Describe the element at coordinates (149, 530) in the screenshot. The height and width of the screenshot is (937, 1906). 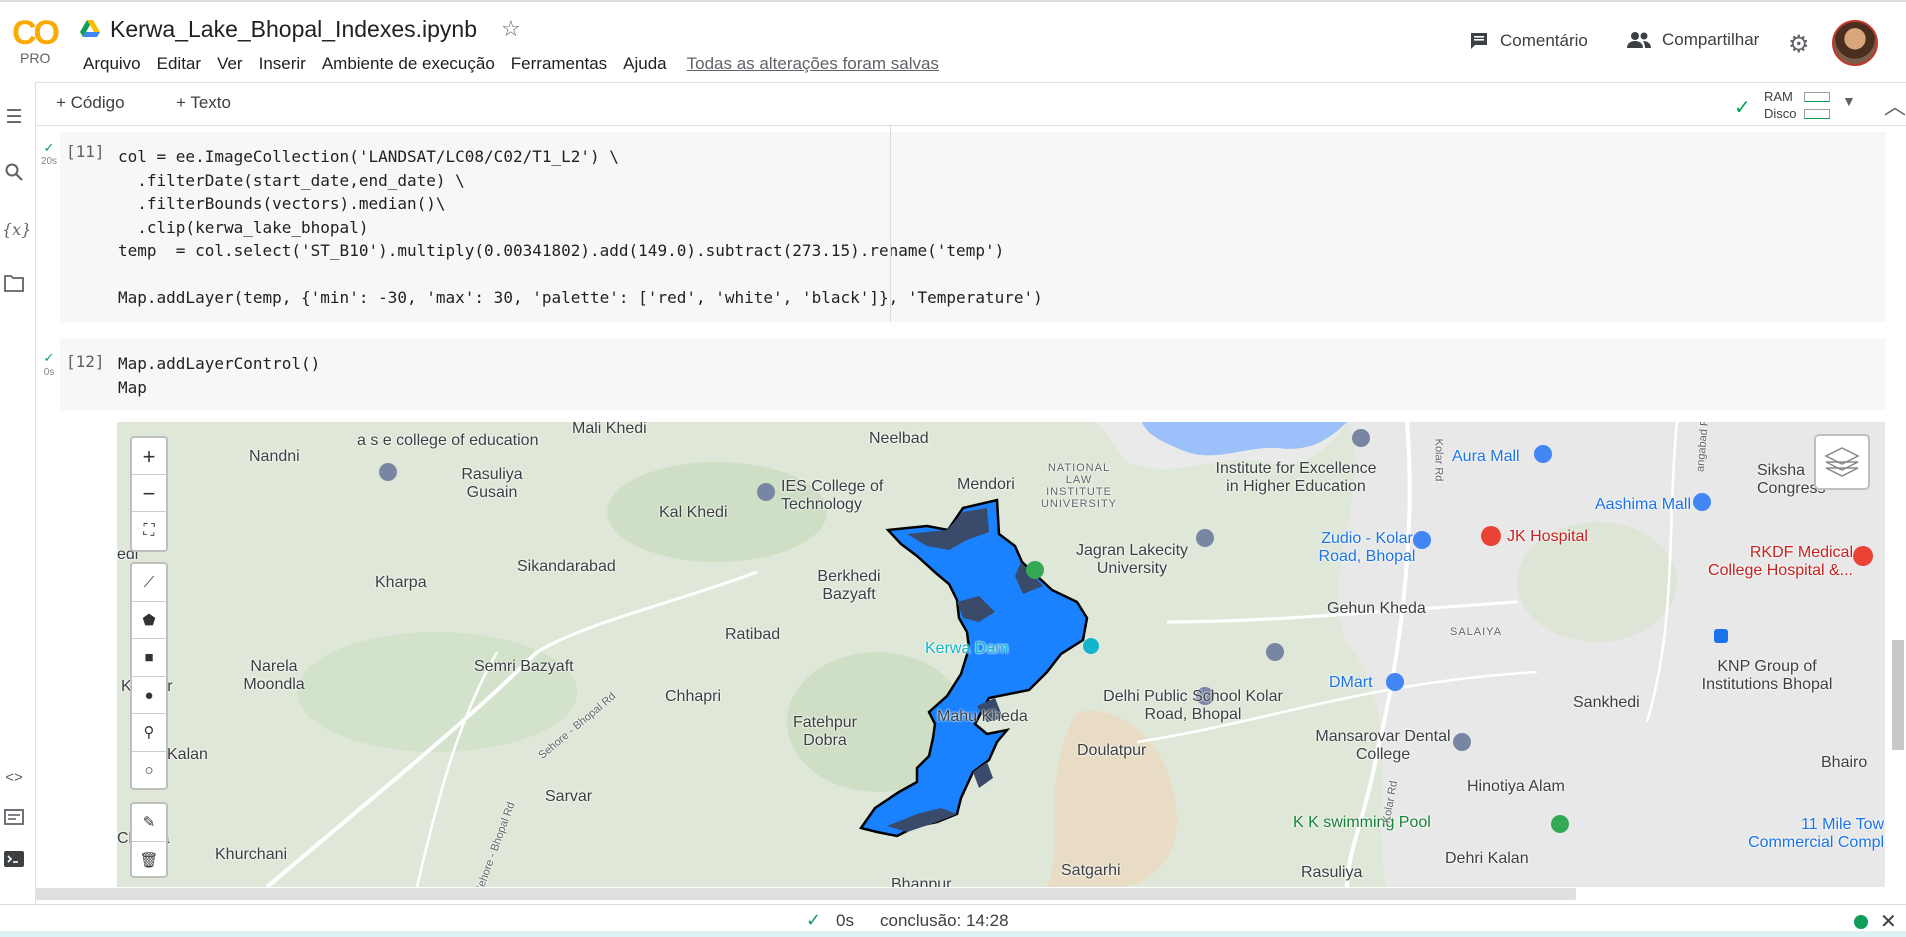
I see `fullscreen-button: ⛶` at that location.